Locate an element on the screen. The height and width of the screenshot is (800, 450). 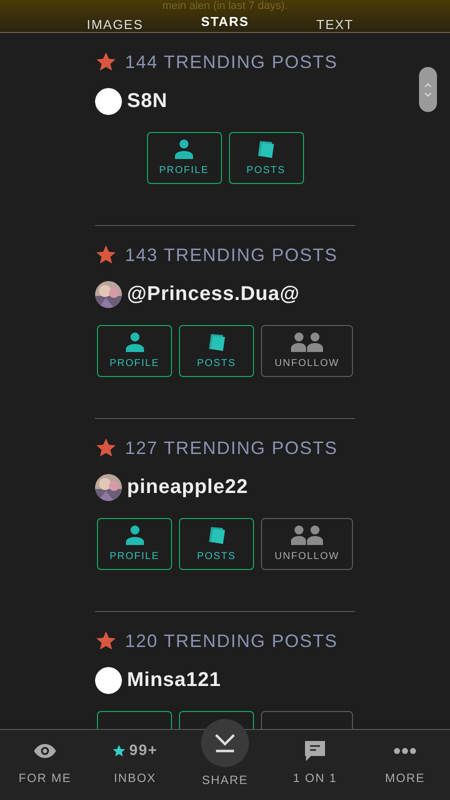
nav-chat: 1 ON 1 is located at coordinates (315, 765).